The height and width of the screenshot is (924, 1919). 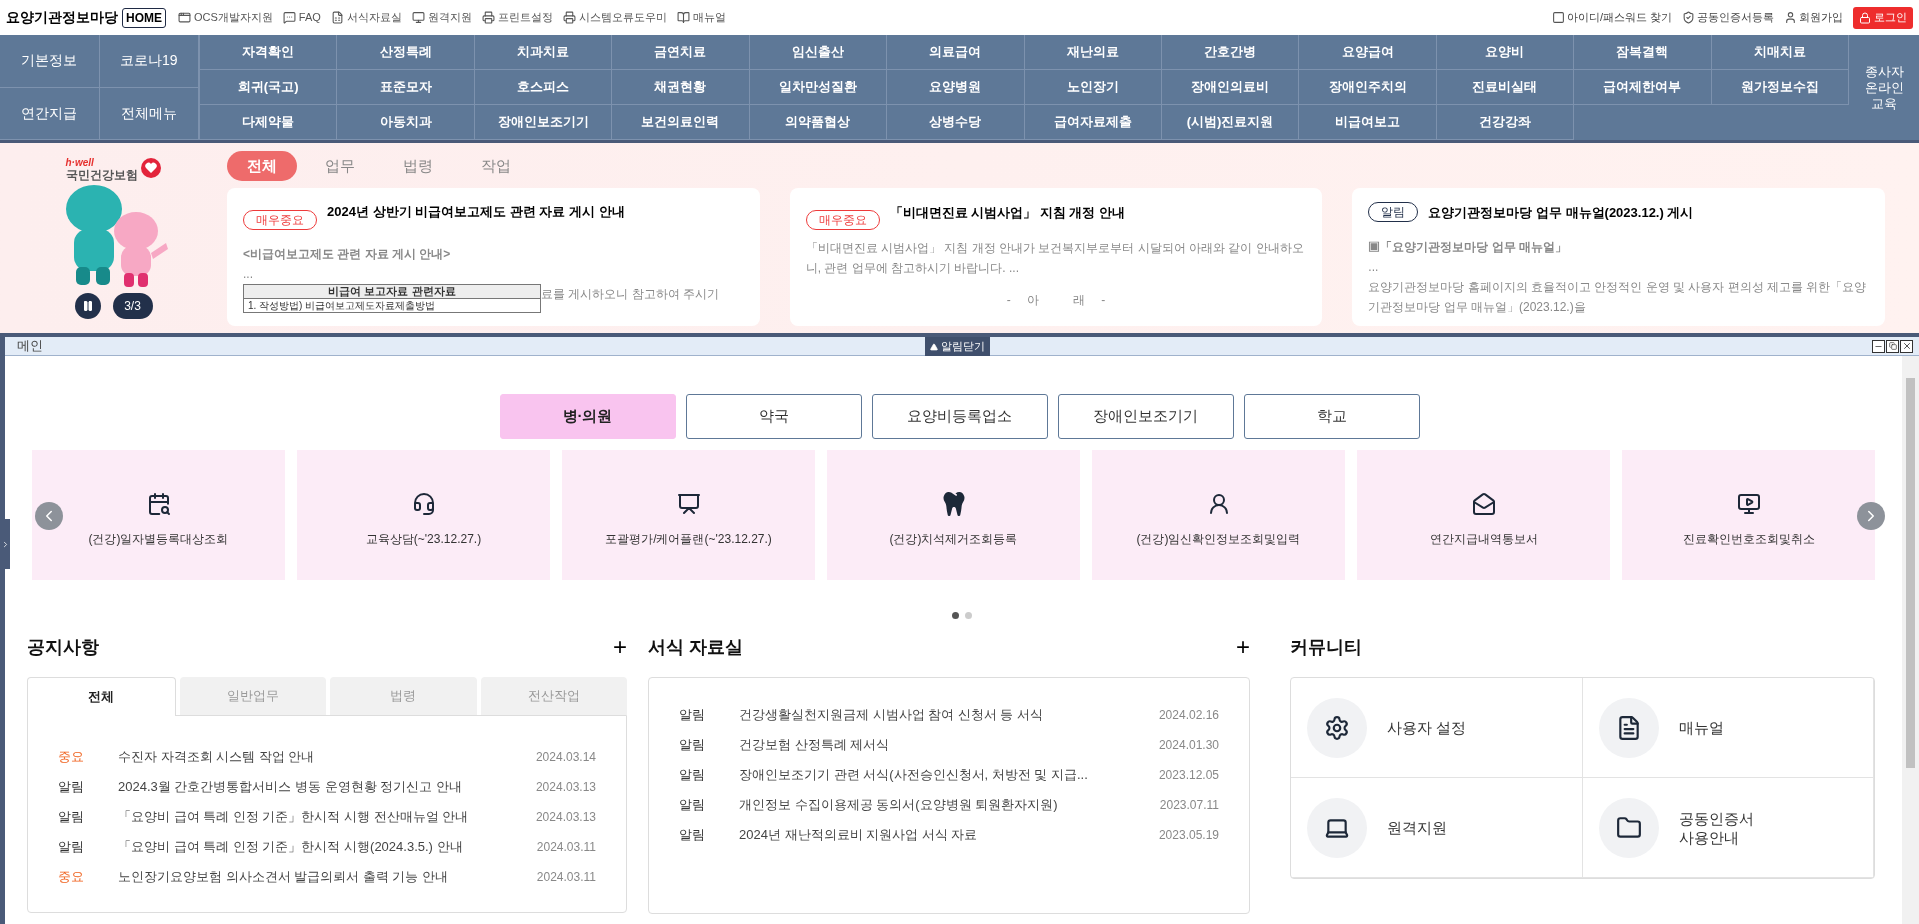 I want to click on category-tab: 병·의원, so click(x=587, y=416).